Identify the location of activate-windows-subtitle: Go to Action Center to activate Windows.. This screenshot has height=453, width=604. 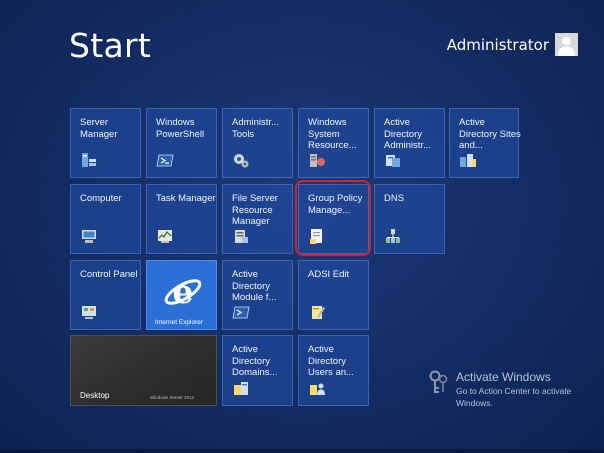
(514, 397).